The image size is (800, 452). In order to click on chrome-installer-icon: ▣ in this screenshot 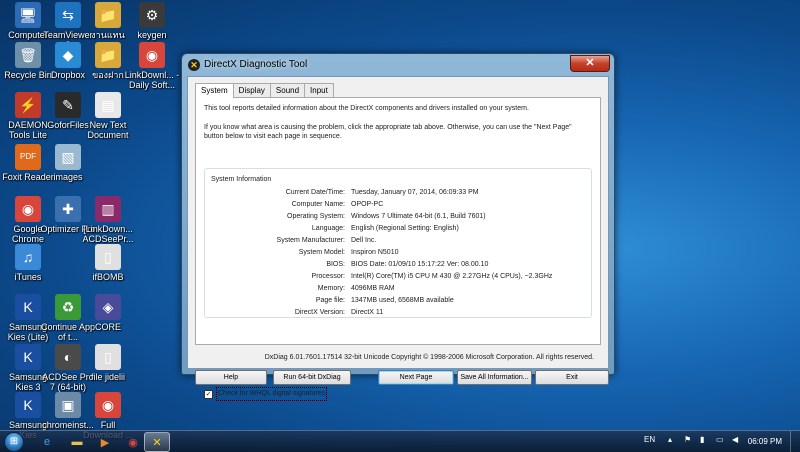, I will do `click(68, 405)`.